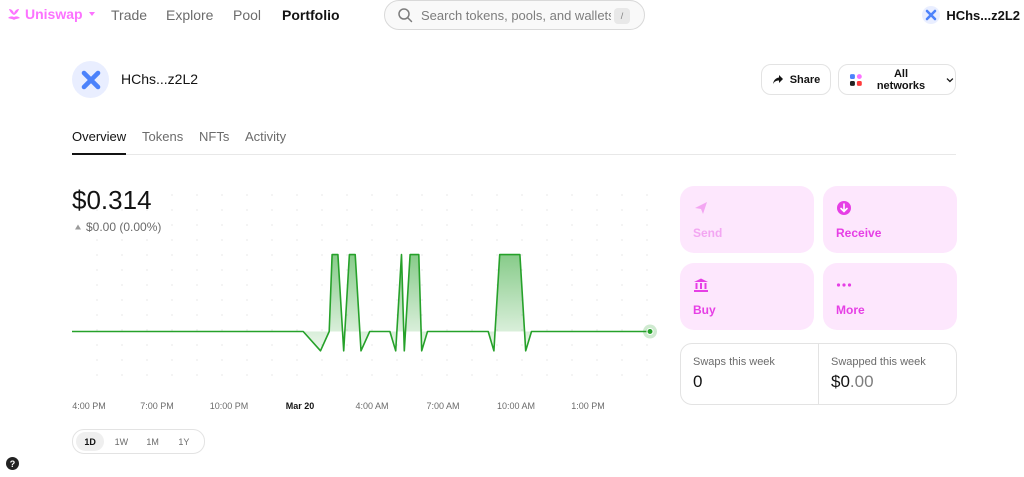  Describe the element at coordinates (160, 79) in the screenshot. I see `wallet-name: HChs...z2L2` at that location.